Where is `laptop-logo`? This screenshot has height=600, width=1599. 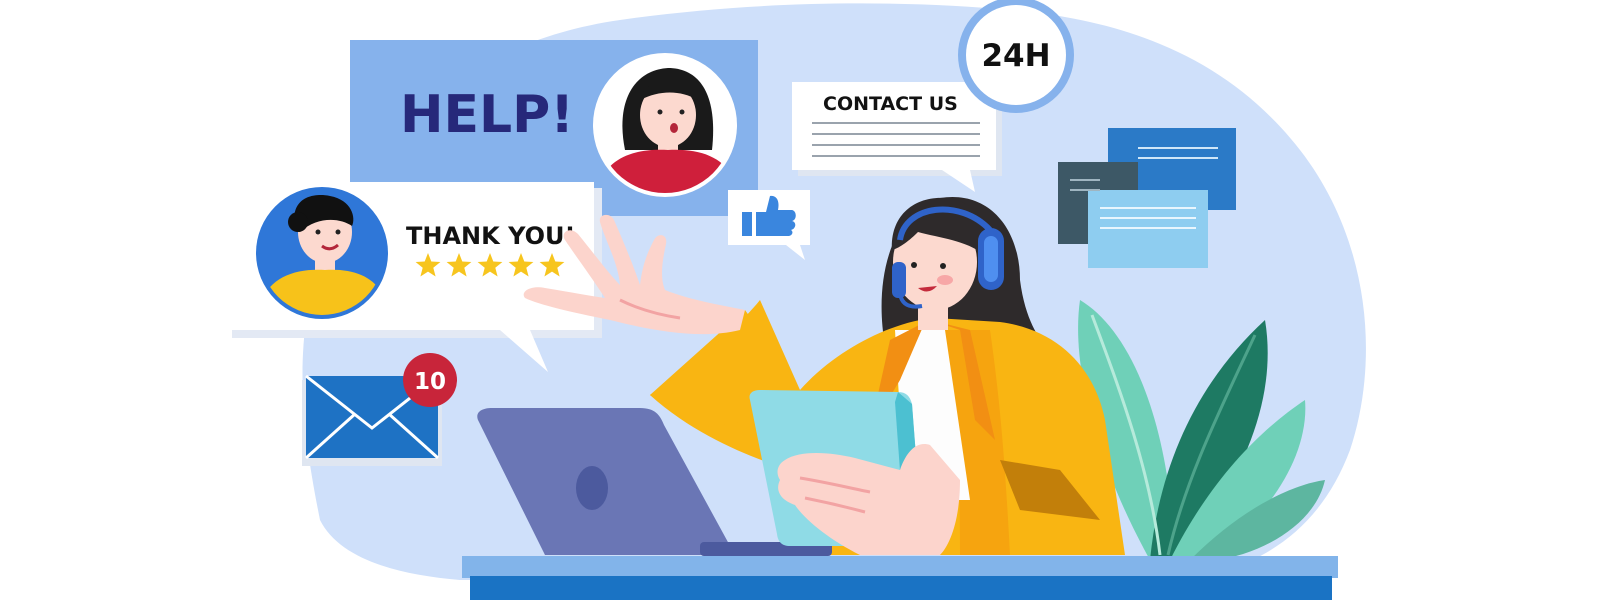 laptop-logo is located at coordinates (592, 488).